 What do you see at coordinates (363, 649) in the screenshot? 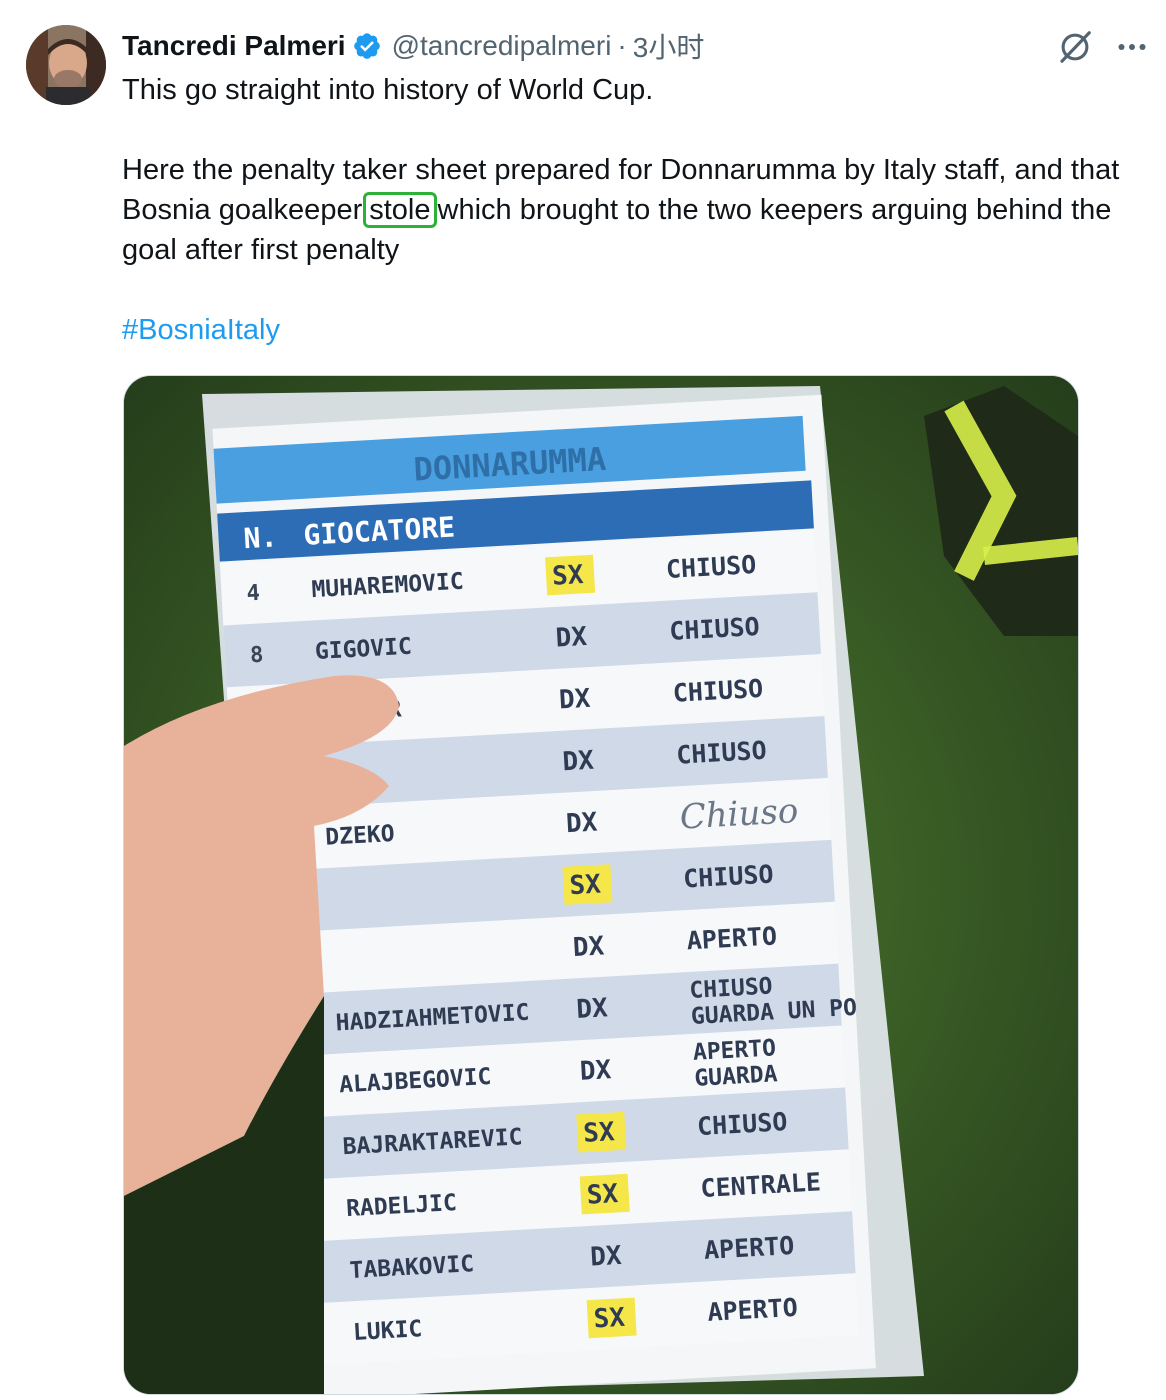
I see `sheet-row-player: GIGOVIC` at bounding box center [363, 649].